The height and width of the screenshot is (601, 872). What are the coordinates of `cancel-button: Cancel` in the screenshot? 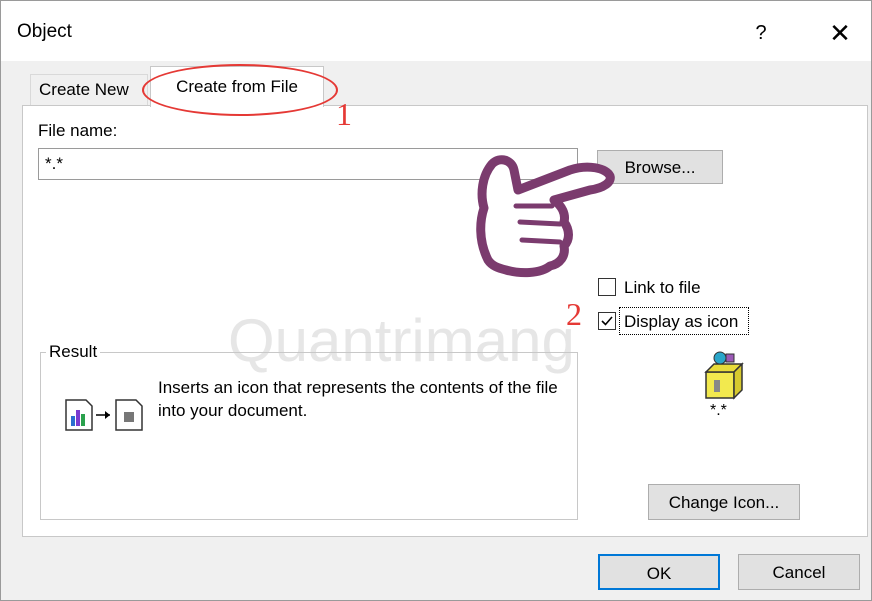 It's located at (799, 572).